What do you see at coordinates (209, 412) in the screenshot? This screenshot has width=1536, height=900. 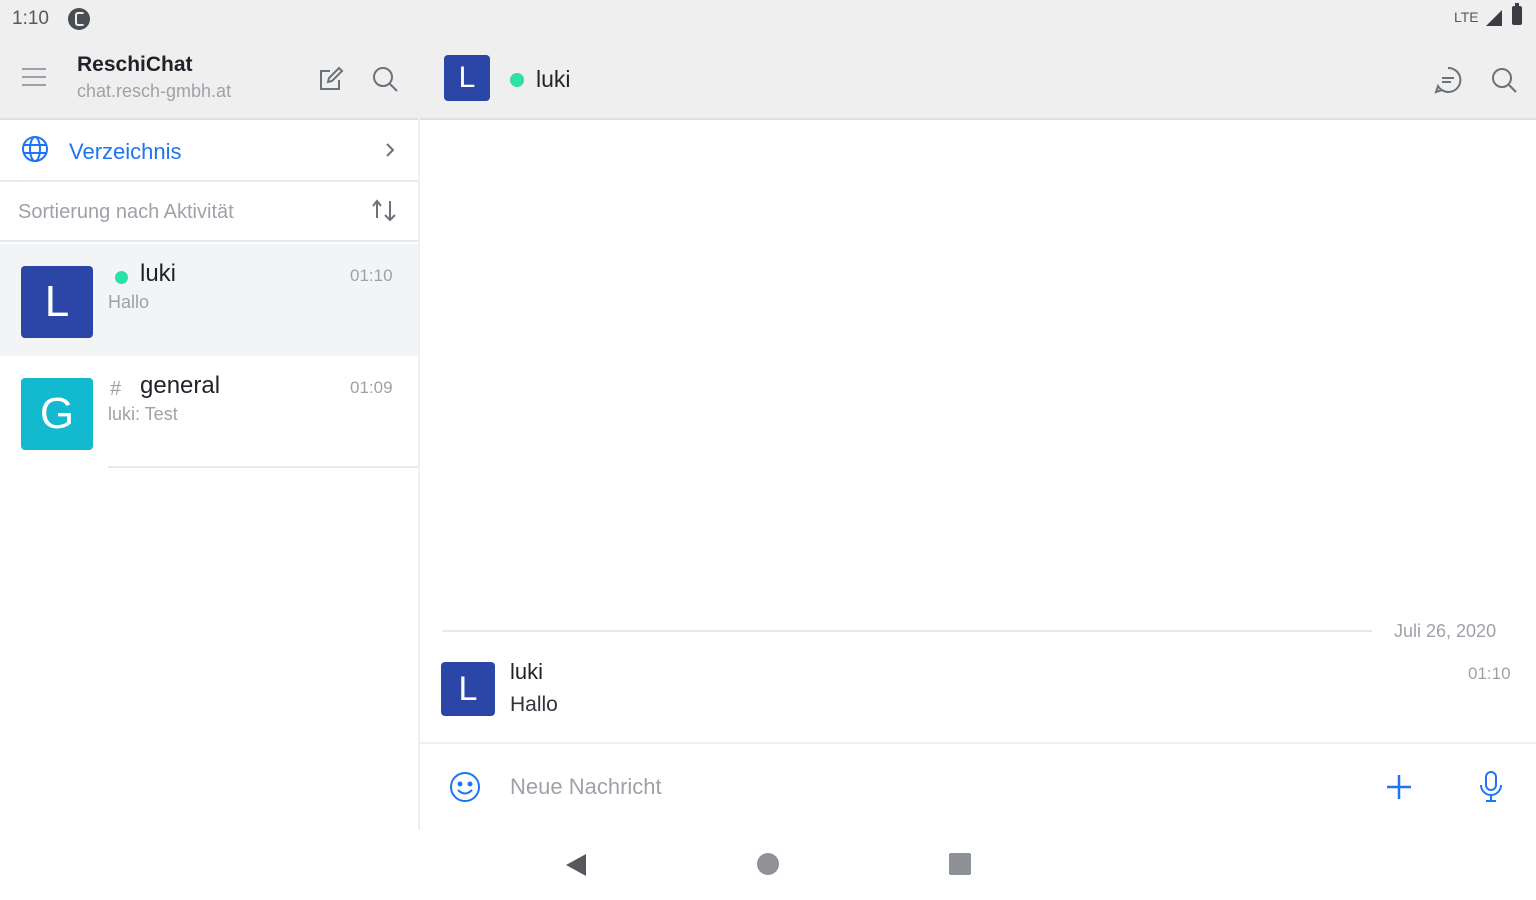 I see `room-item-general: G # general luki: Test 01:09` at bounding box center [209, 412].